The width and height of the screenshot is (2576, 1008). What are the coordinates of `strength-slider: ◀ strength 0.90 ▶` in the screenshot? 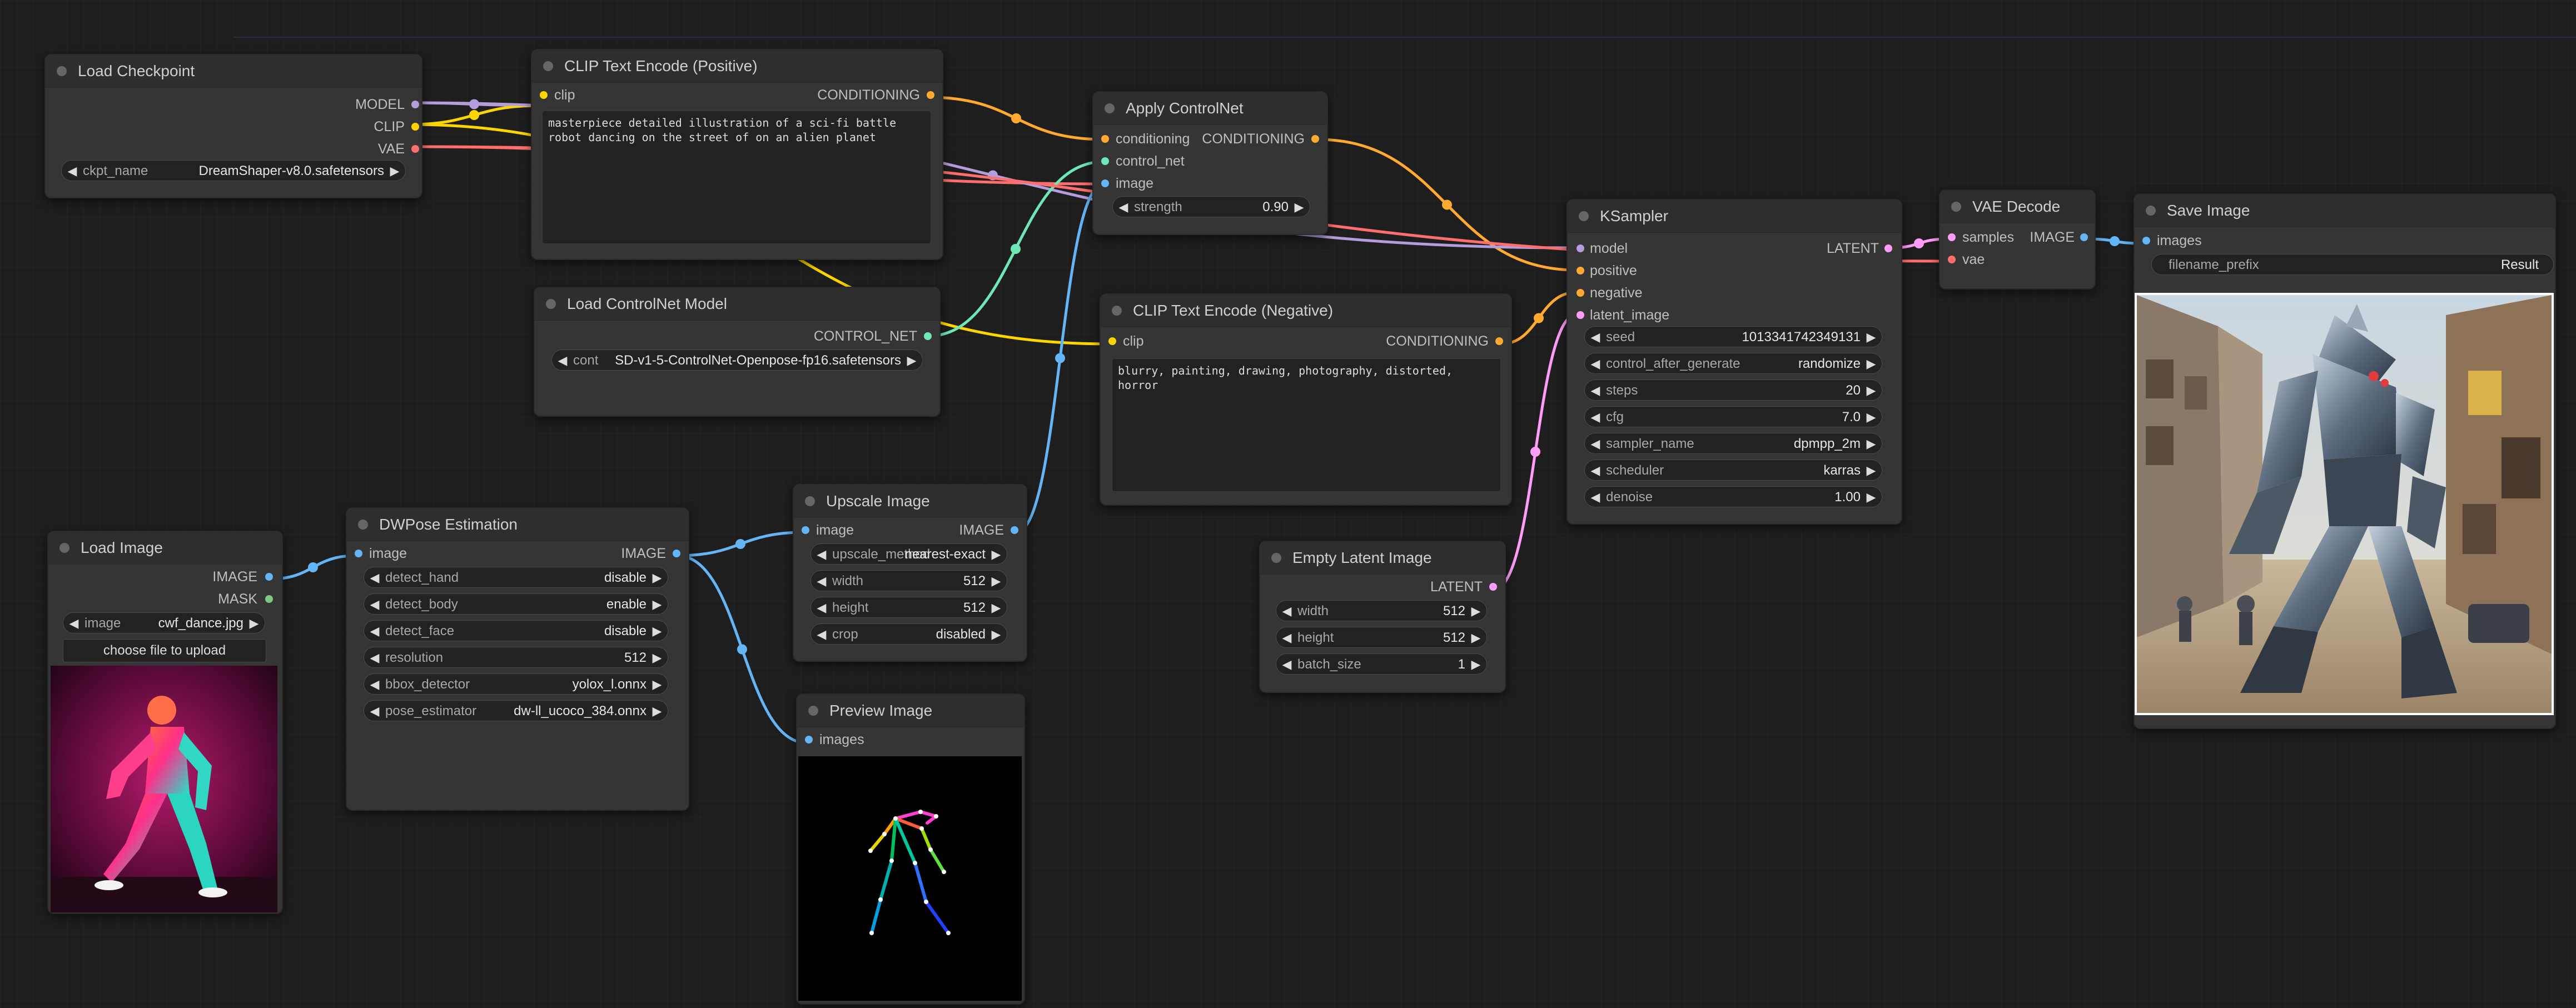 It's located at (1211, 206).